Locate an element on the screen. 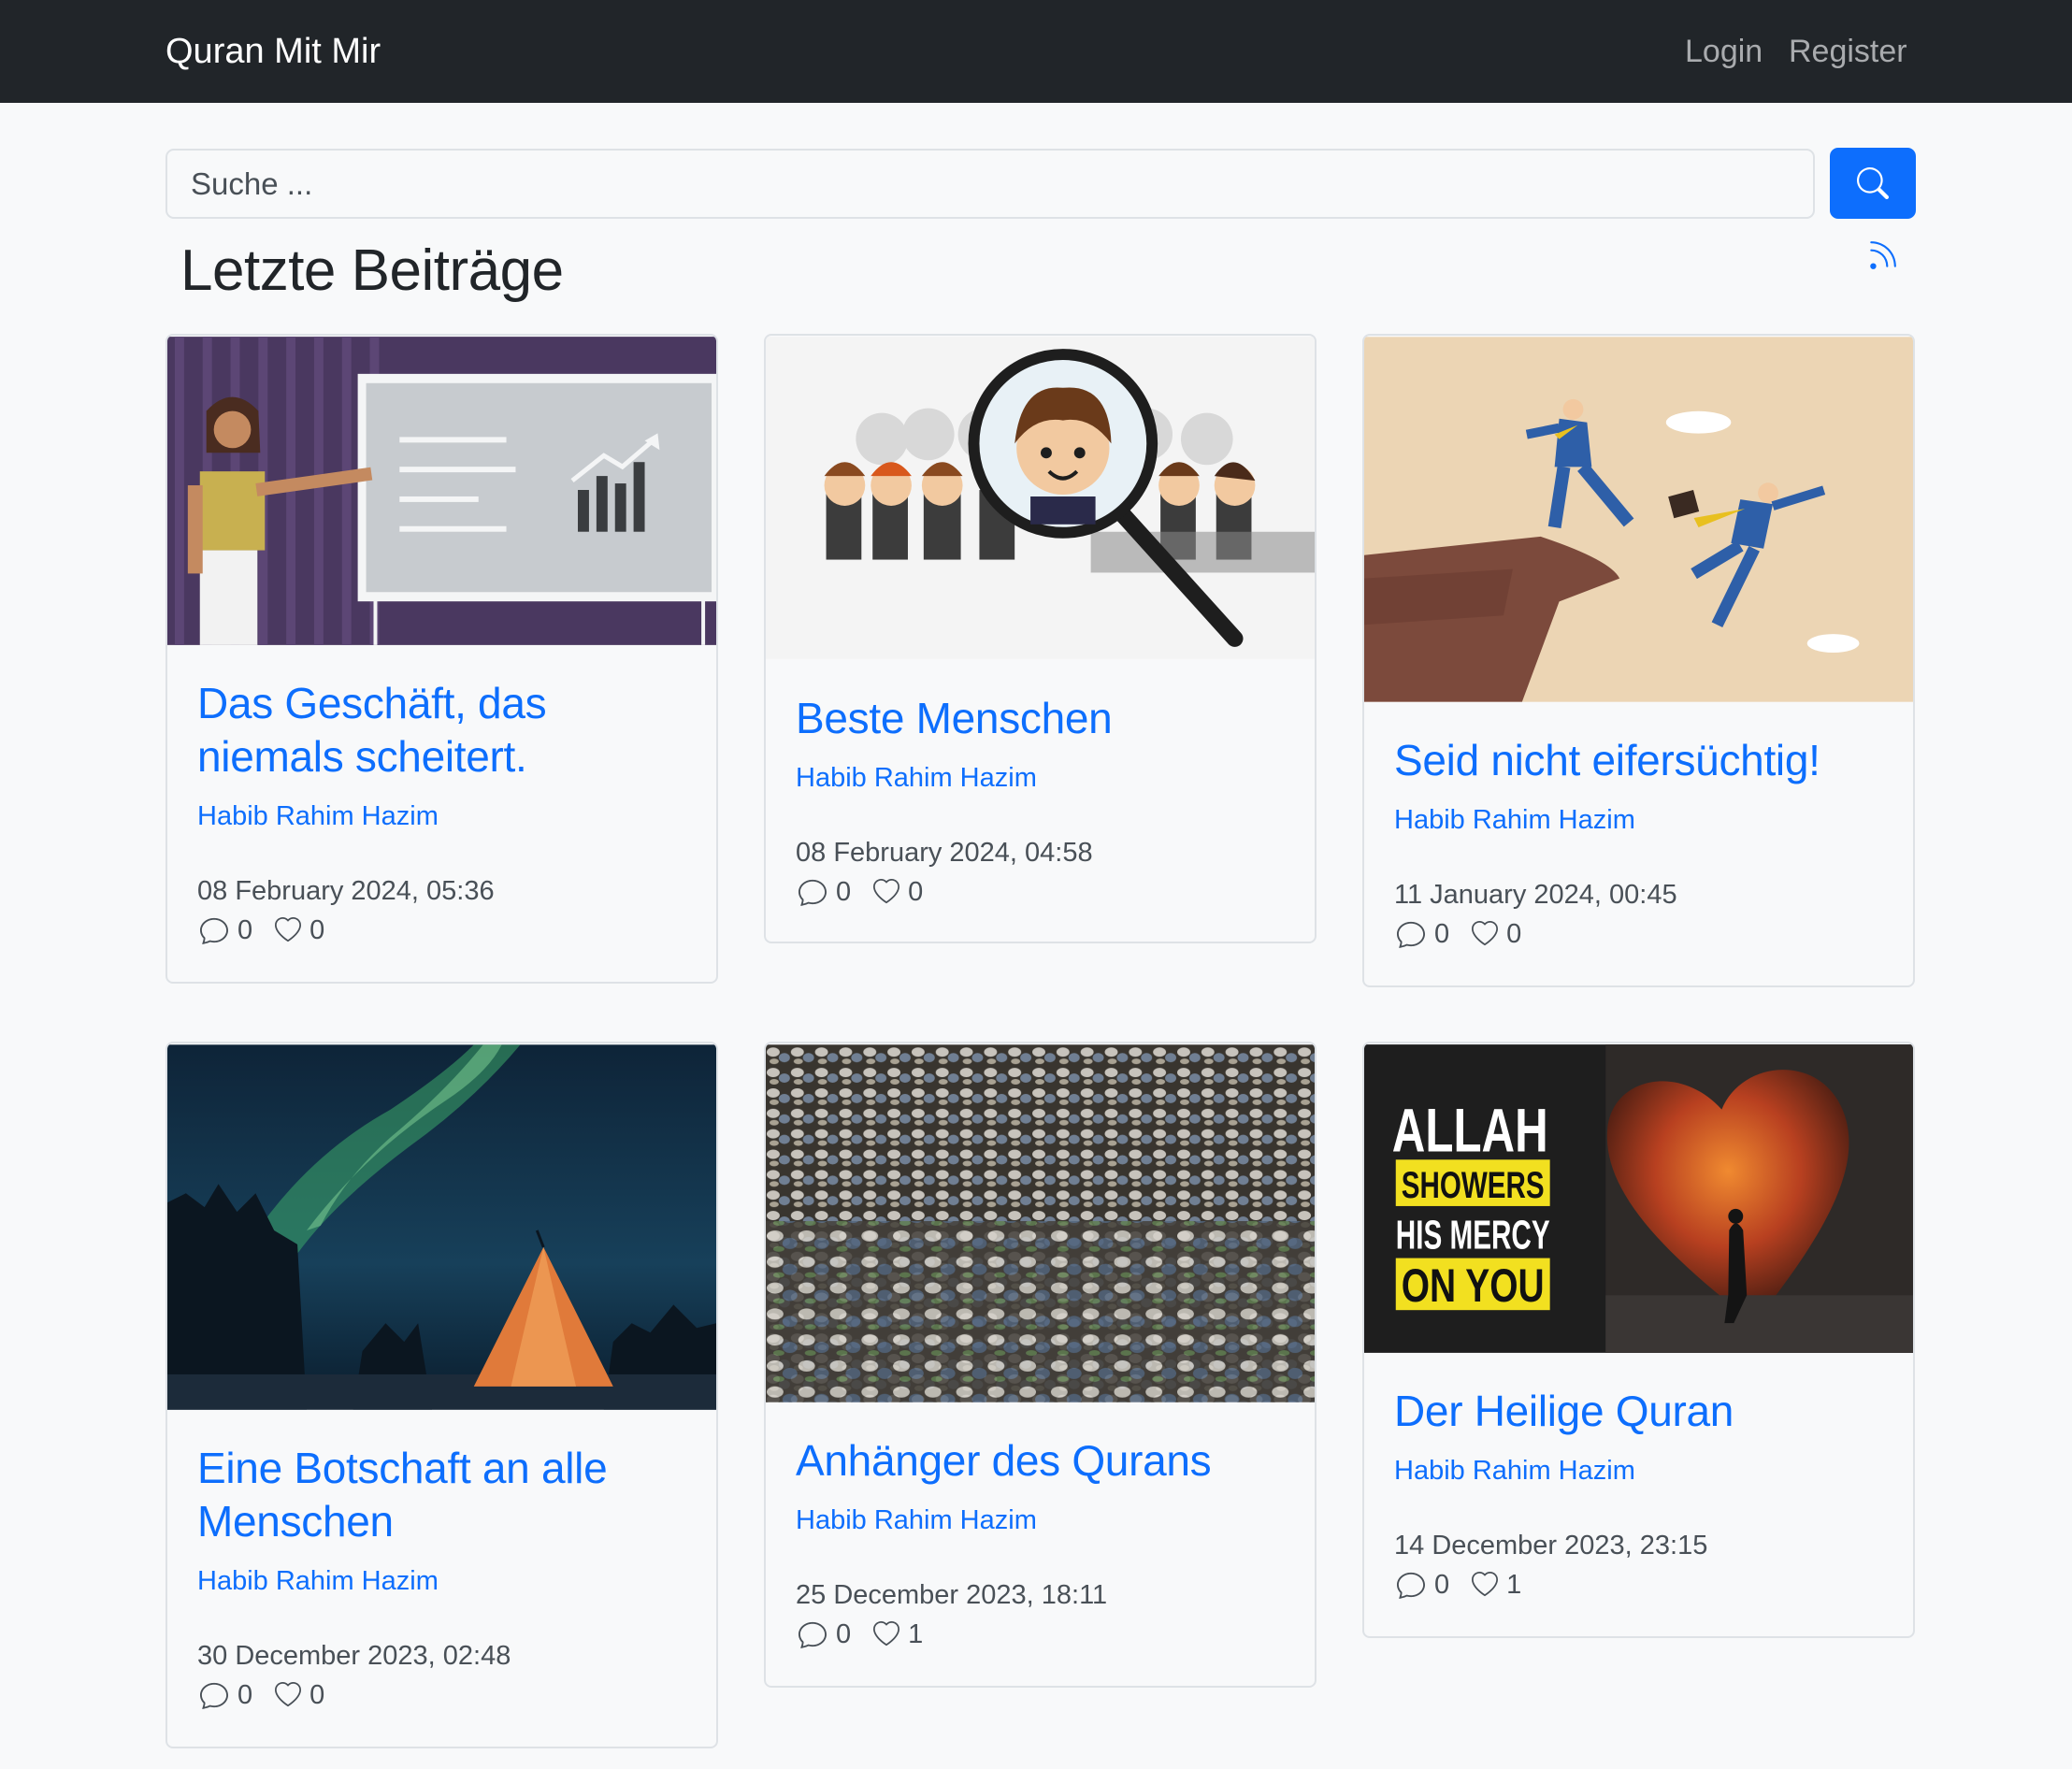 The width and height of the screenshot is (2072, 1769). image-text-line: ON YOU is located at coordinates (1473, 1285).